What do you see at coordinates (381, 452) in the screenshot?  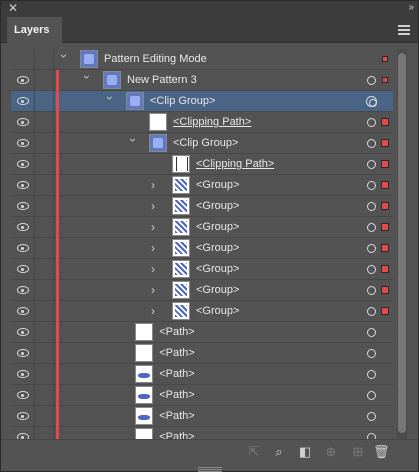 I see `trash-icon: 🗑` at bounding box center [381, 452].